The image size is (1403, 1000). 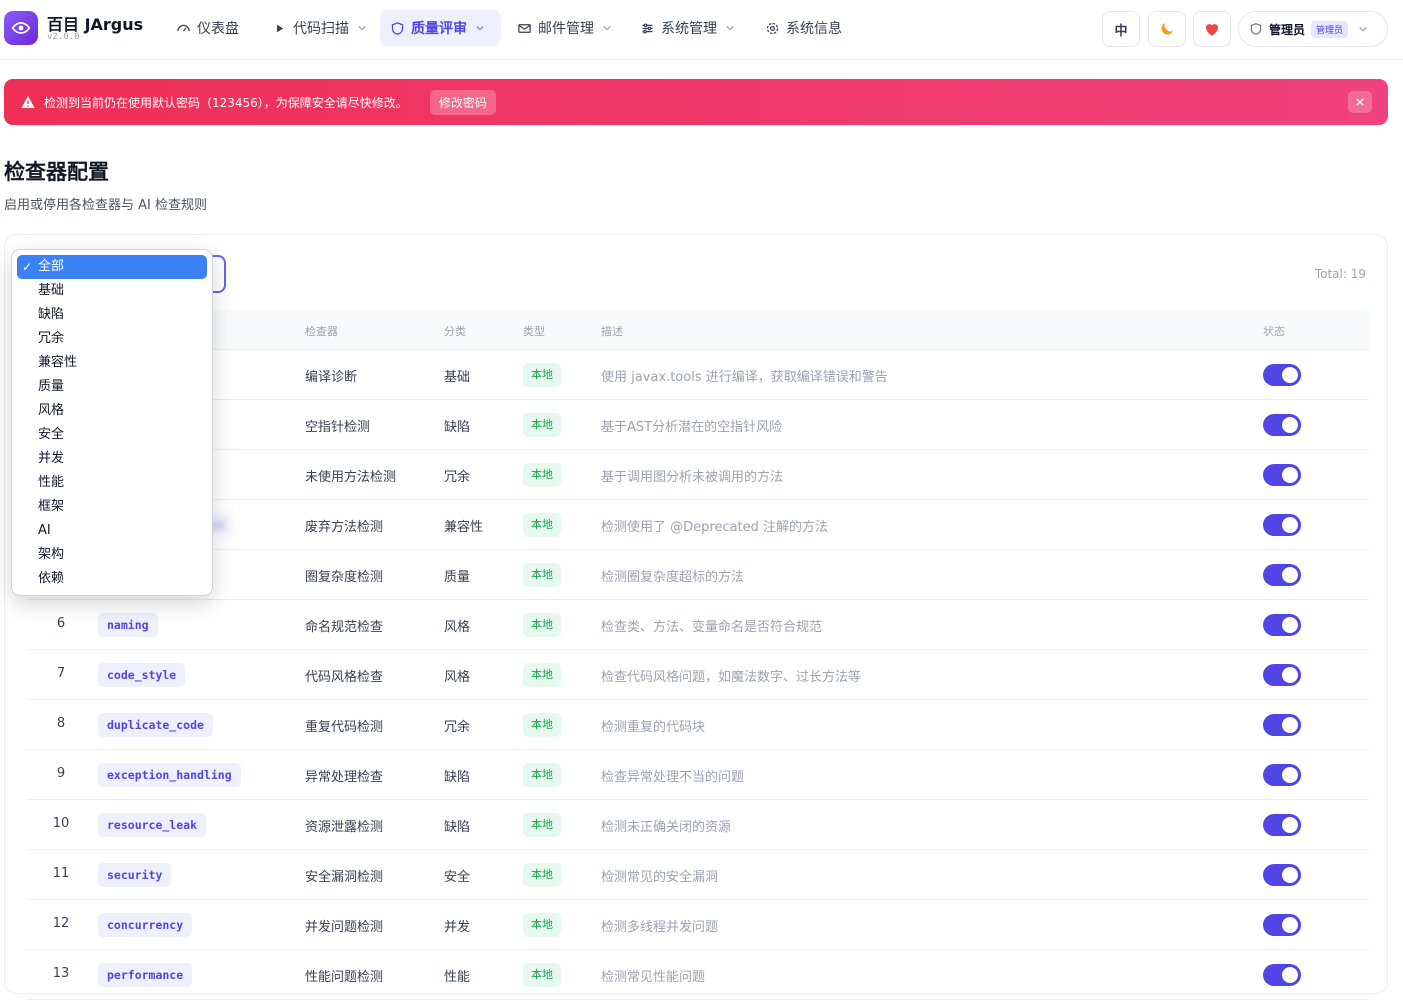 What do you see at coordinates (524, 28) in the screenshot?
I see `mail-icon` at bounding box center [524, 28].